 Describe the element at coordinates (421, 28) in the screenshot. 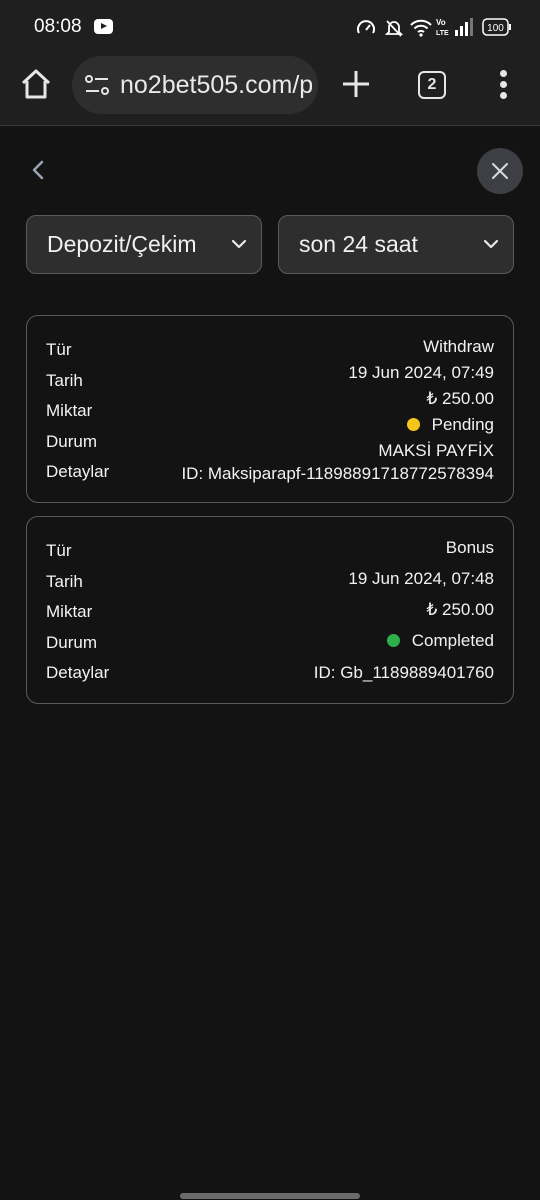

I see `wifi-icon` at that location.